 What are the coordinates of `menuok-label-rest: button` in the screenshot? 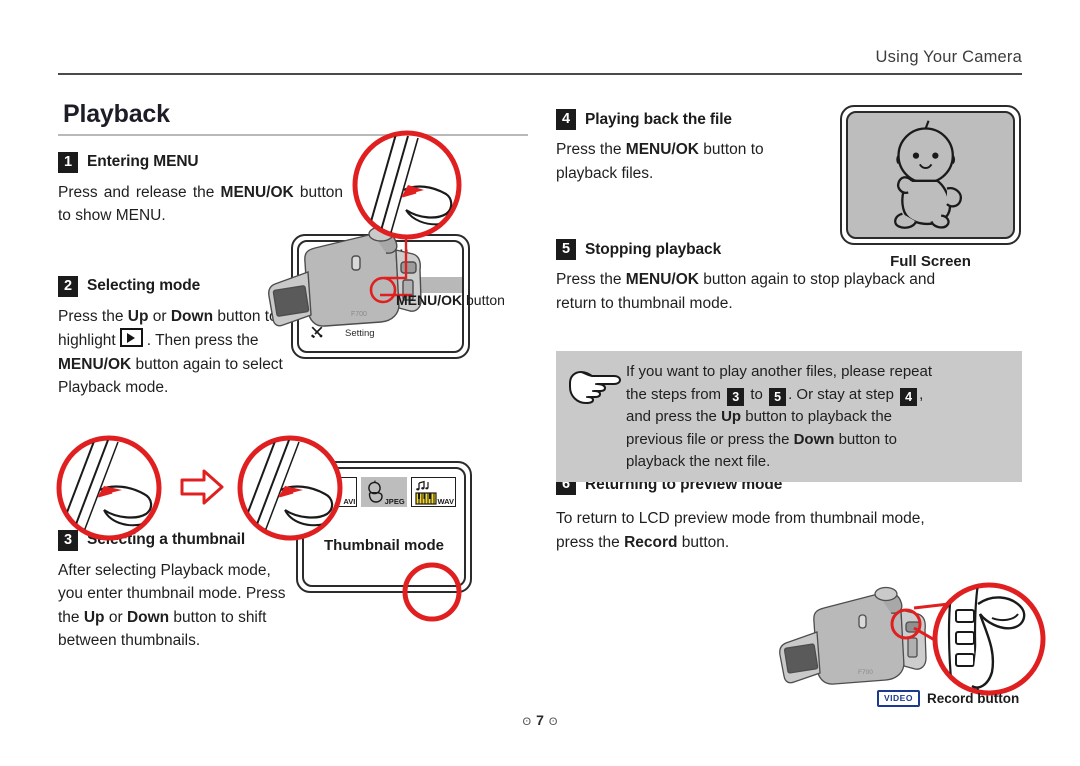 It's located at (483, 300).